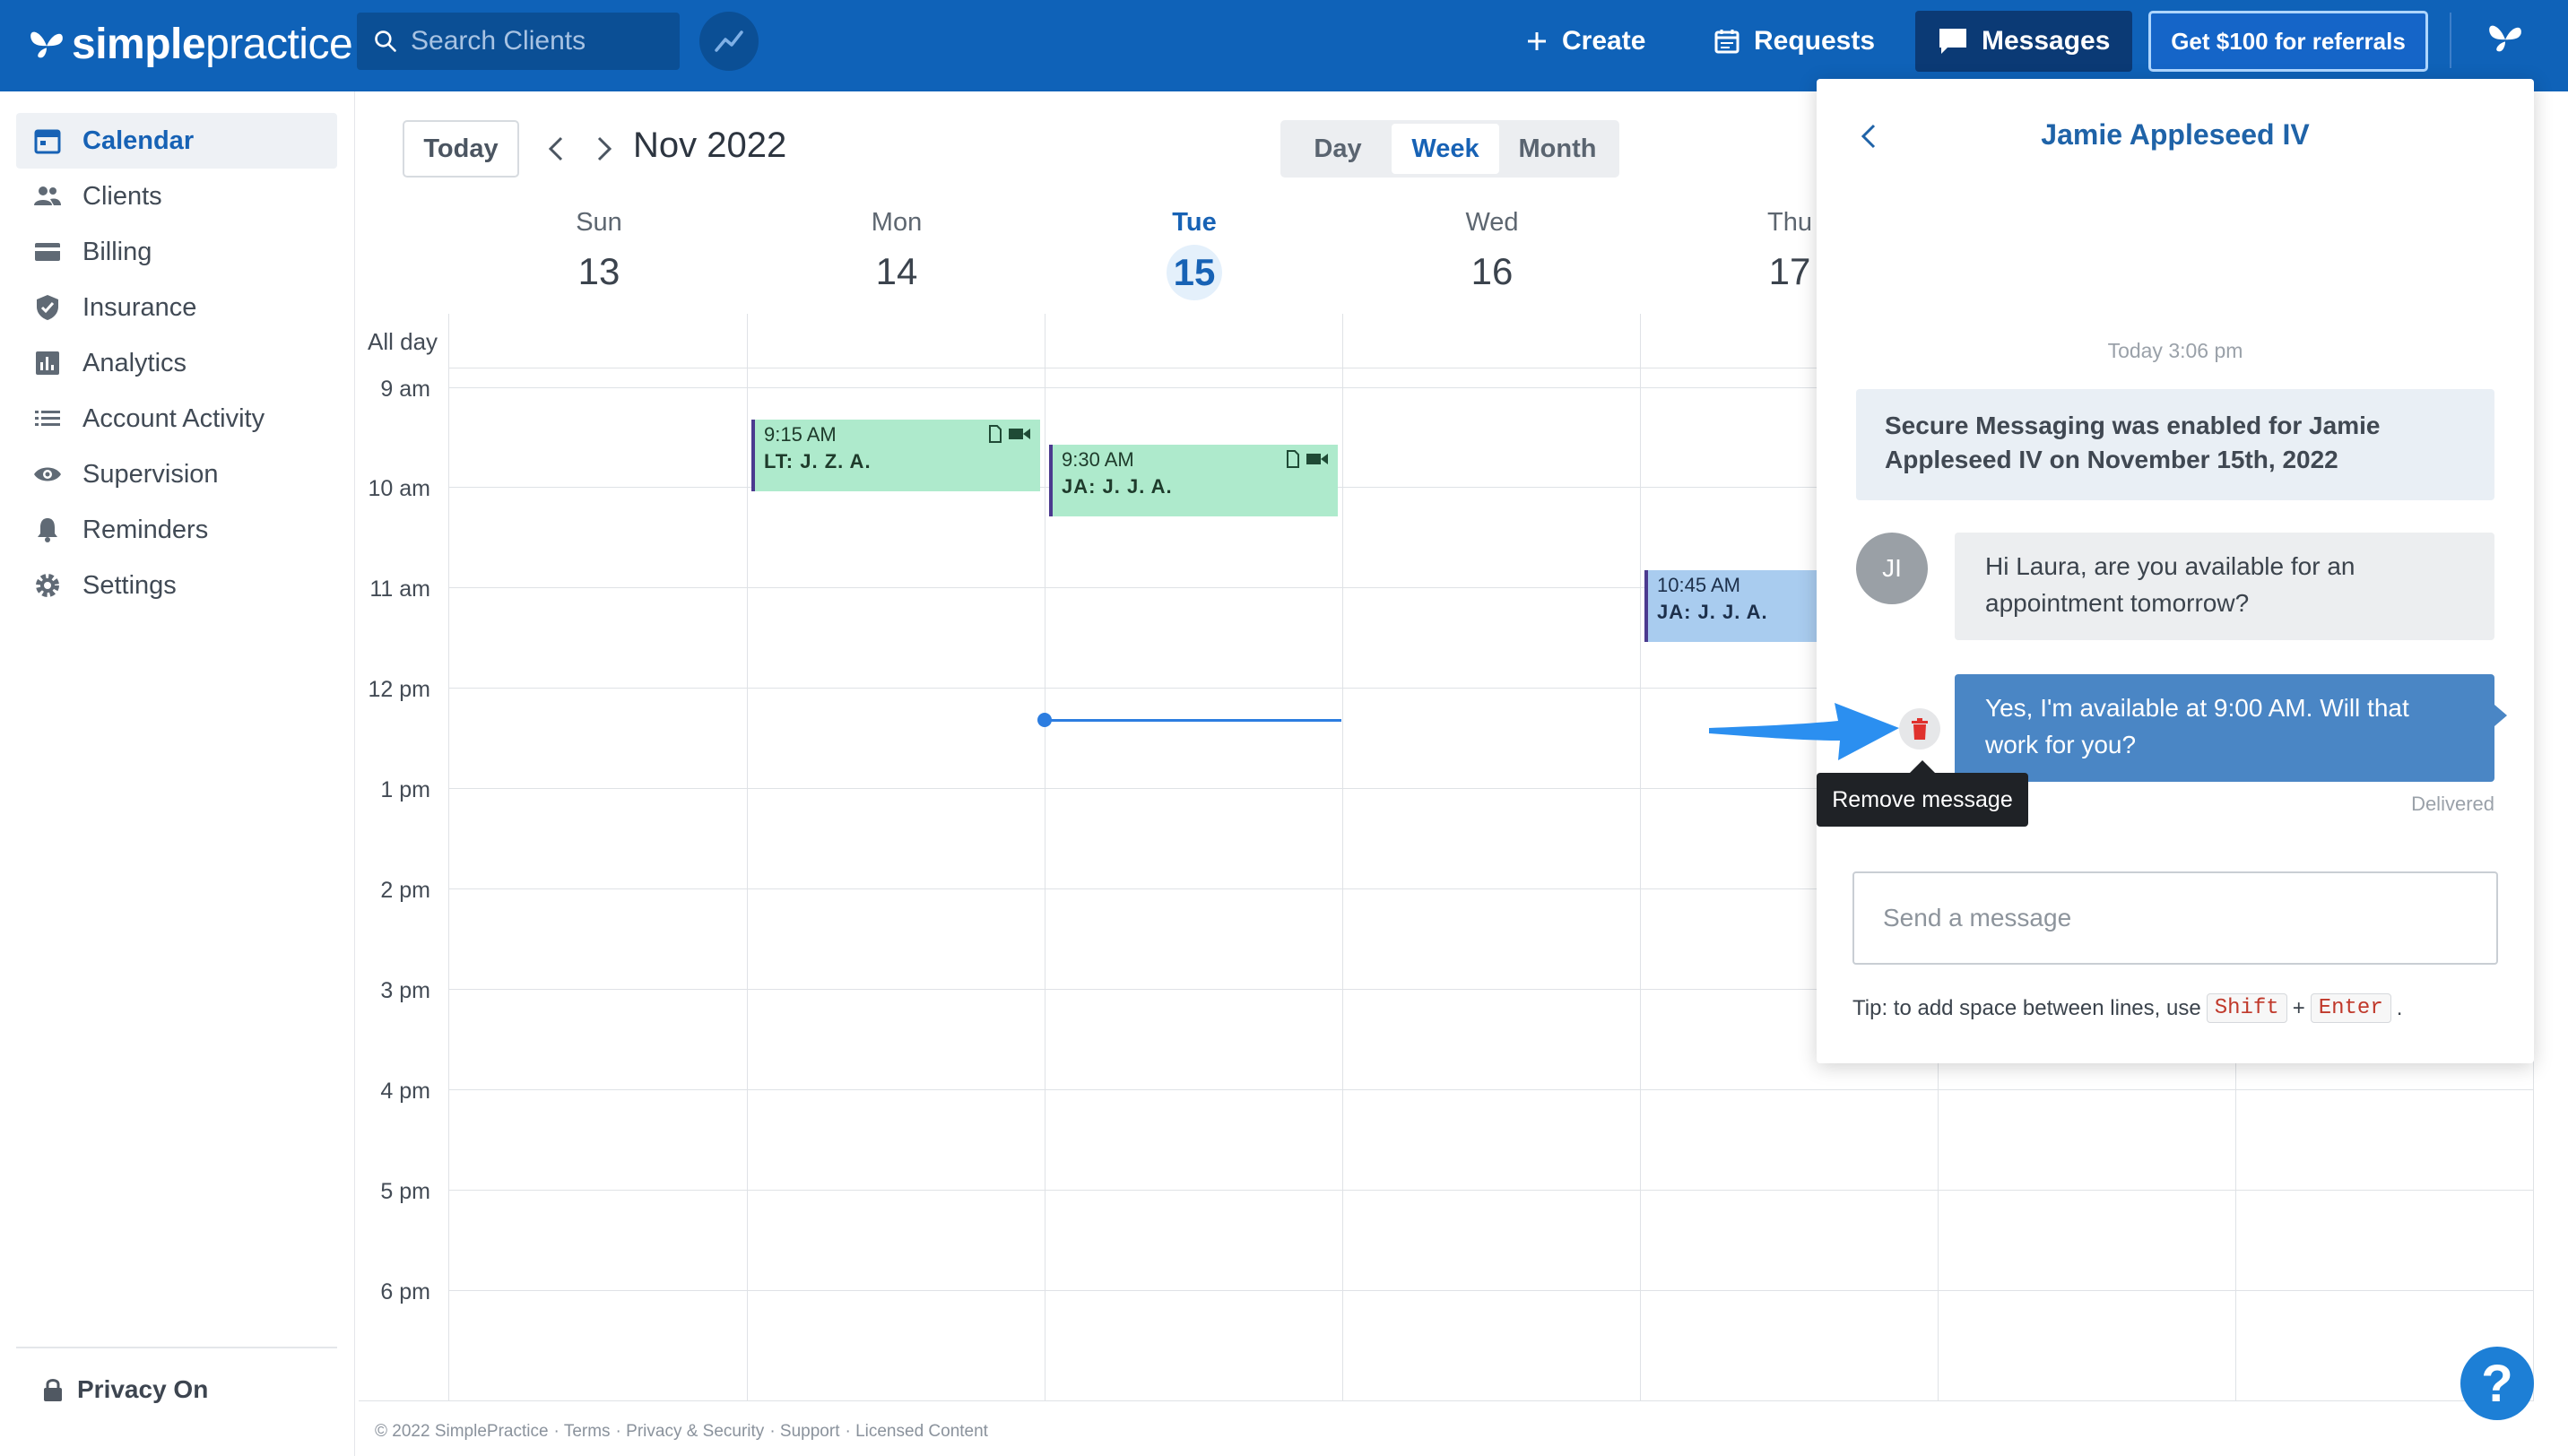 This screenshot has height=1456, width=2568. Describe the element at coordinates (587, 1431) in the screenshot. I see `footer-link-terms: Terms` at that location.